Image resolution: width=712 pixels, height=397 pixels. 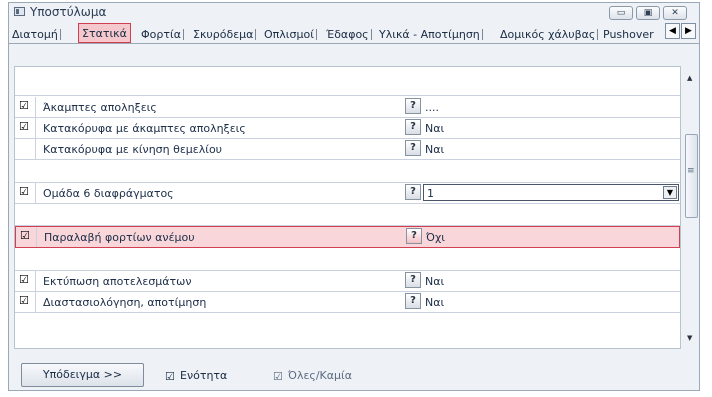 I want to click on tab-pushover: Pushover, so click(x=628, y=34).